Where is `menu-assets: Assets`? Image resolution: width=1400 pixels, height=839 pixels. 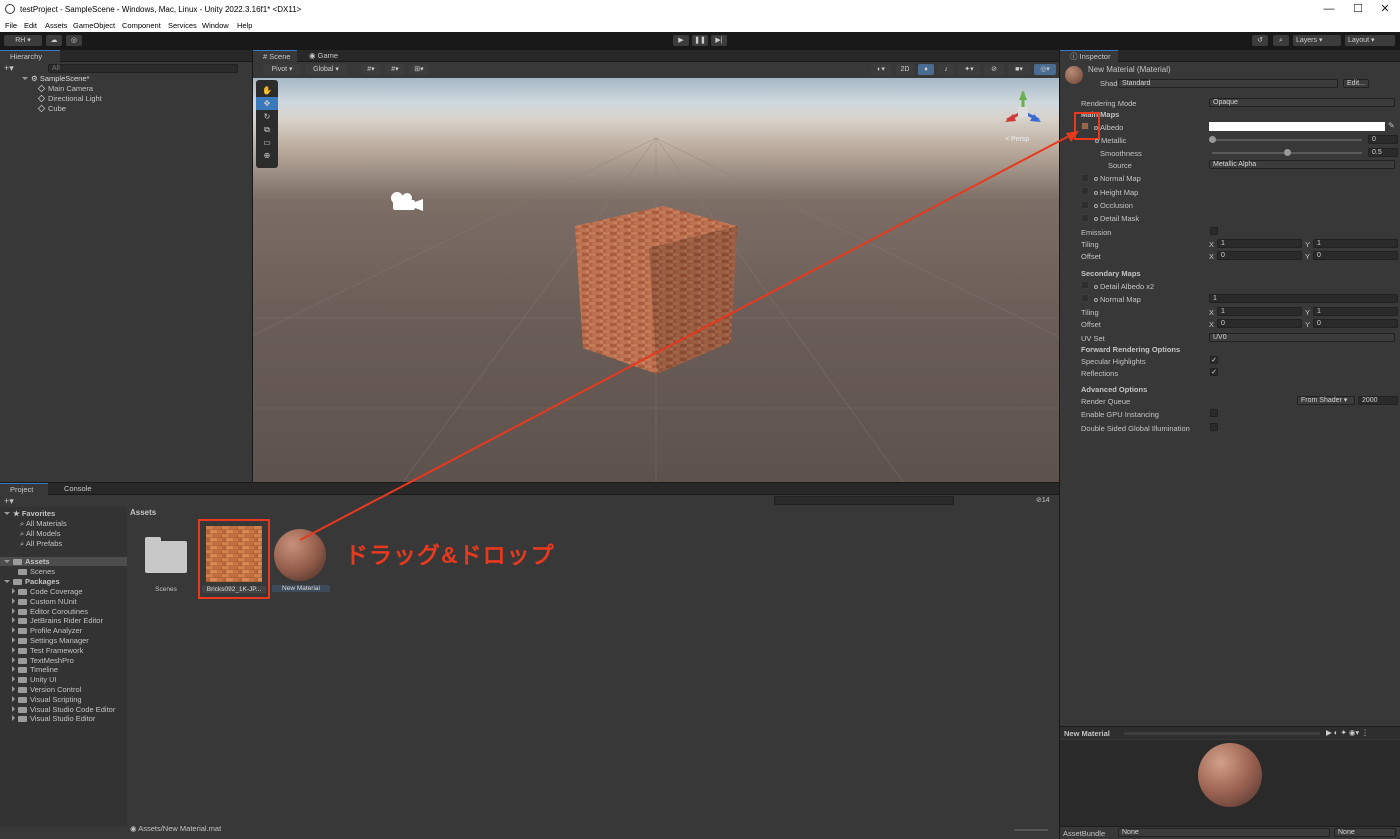
menu-assets: Assets is located at coordinates (56, 25).